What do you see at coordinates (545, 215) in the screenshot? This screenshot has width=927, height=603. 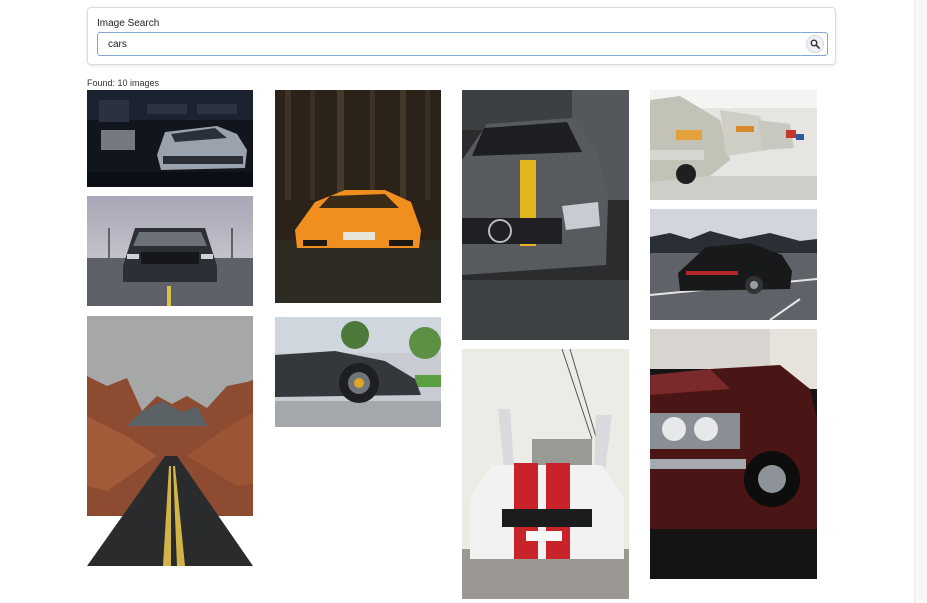 I see `image-result-mercedes` at bounding box center [545, 215].